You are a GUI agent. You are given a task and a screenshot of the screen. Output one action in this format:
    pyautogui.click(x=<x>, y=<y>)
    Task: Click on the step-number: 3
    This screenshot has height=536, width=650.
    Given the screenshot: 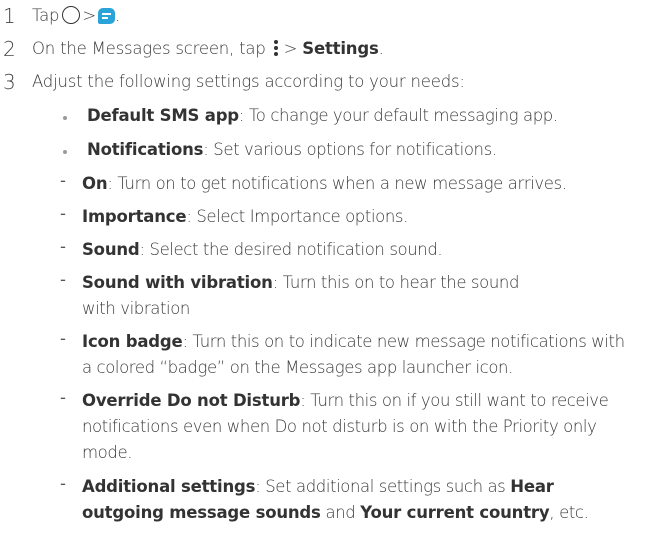 What is the action you would take?
    pyautogui.click(x=9, y=82)
    